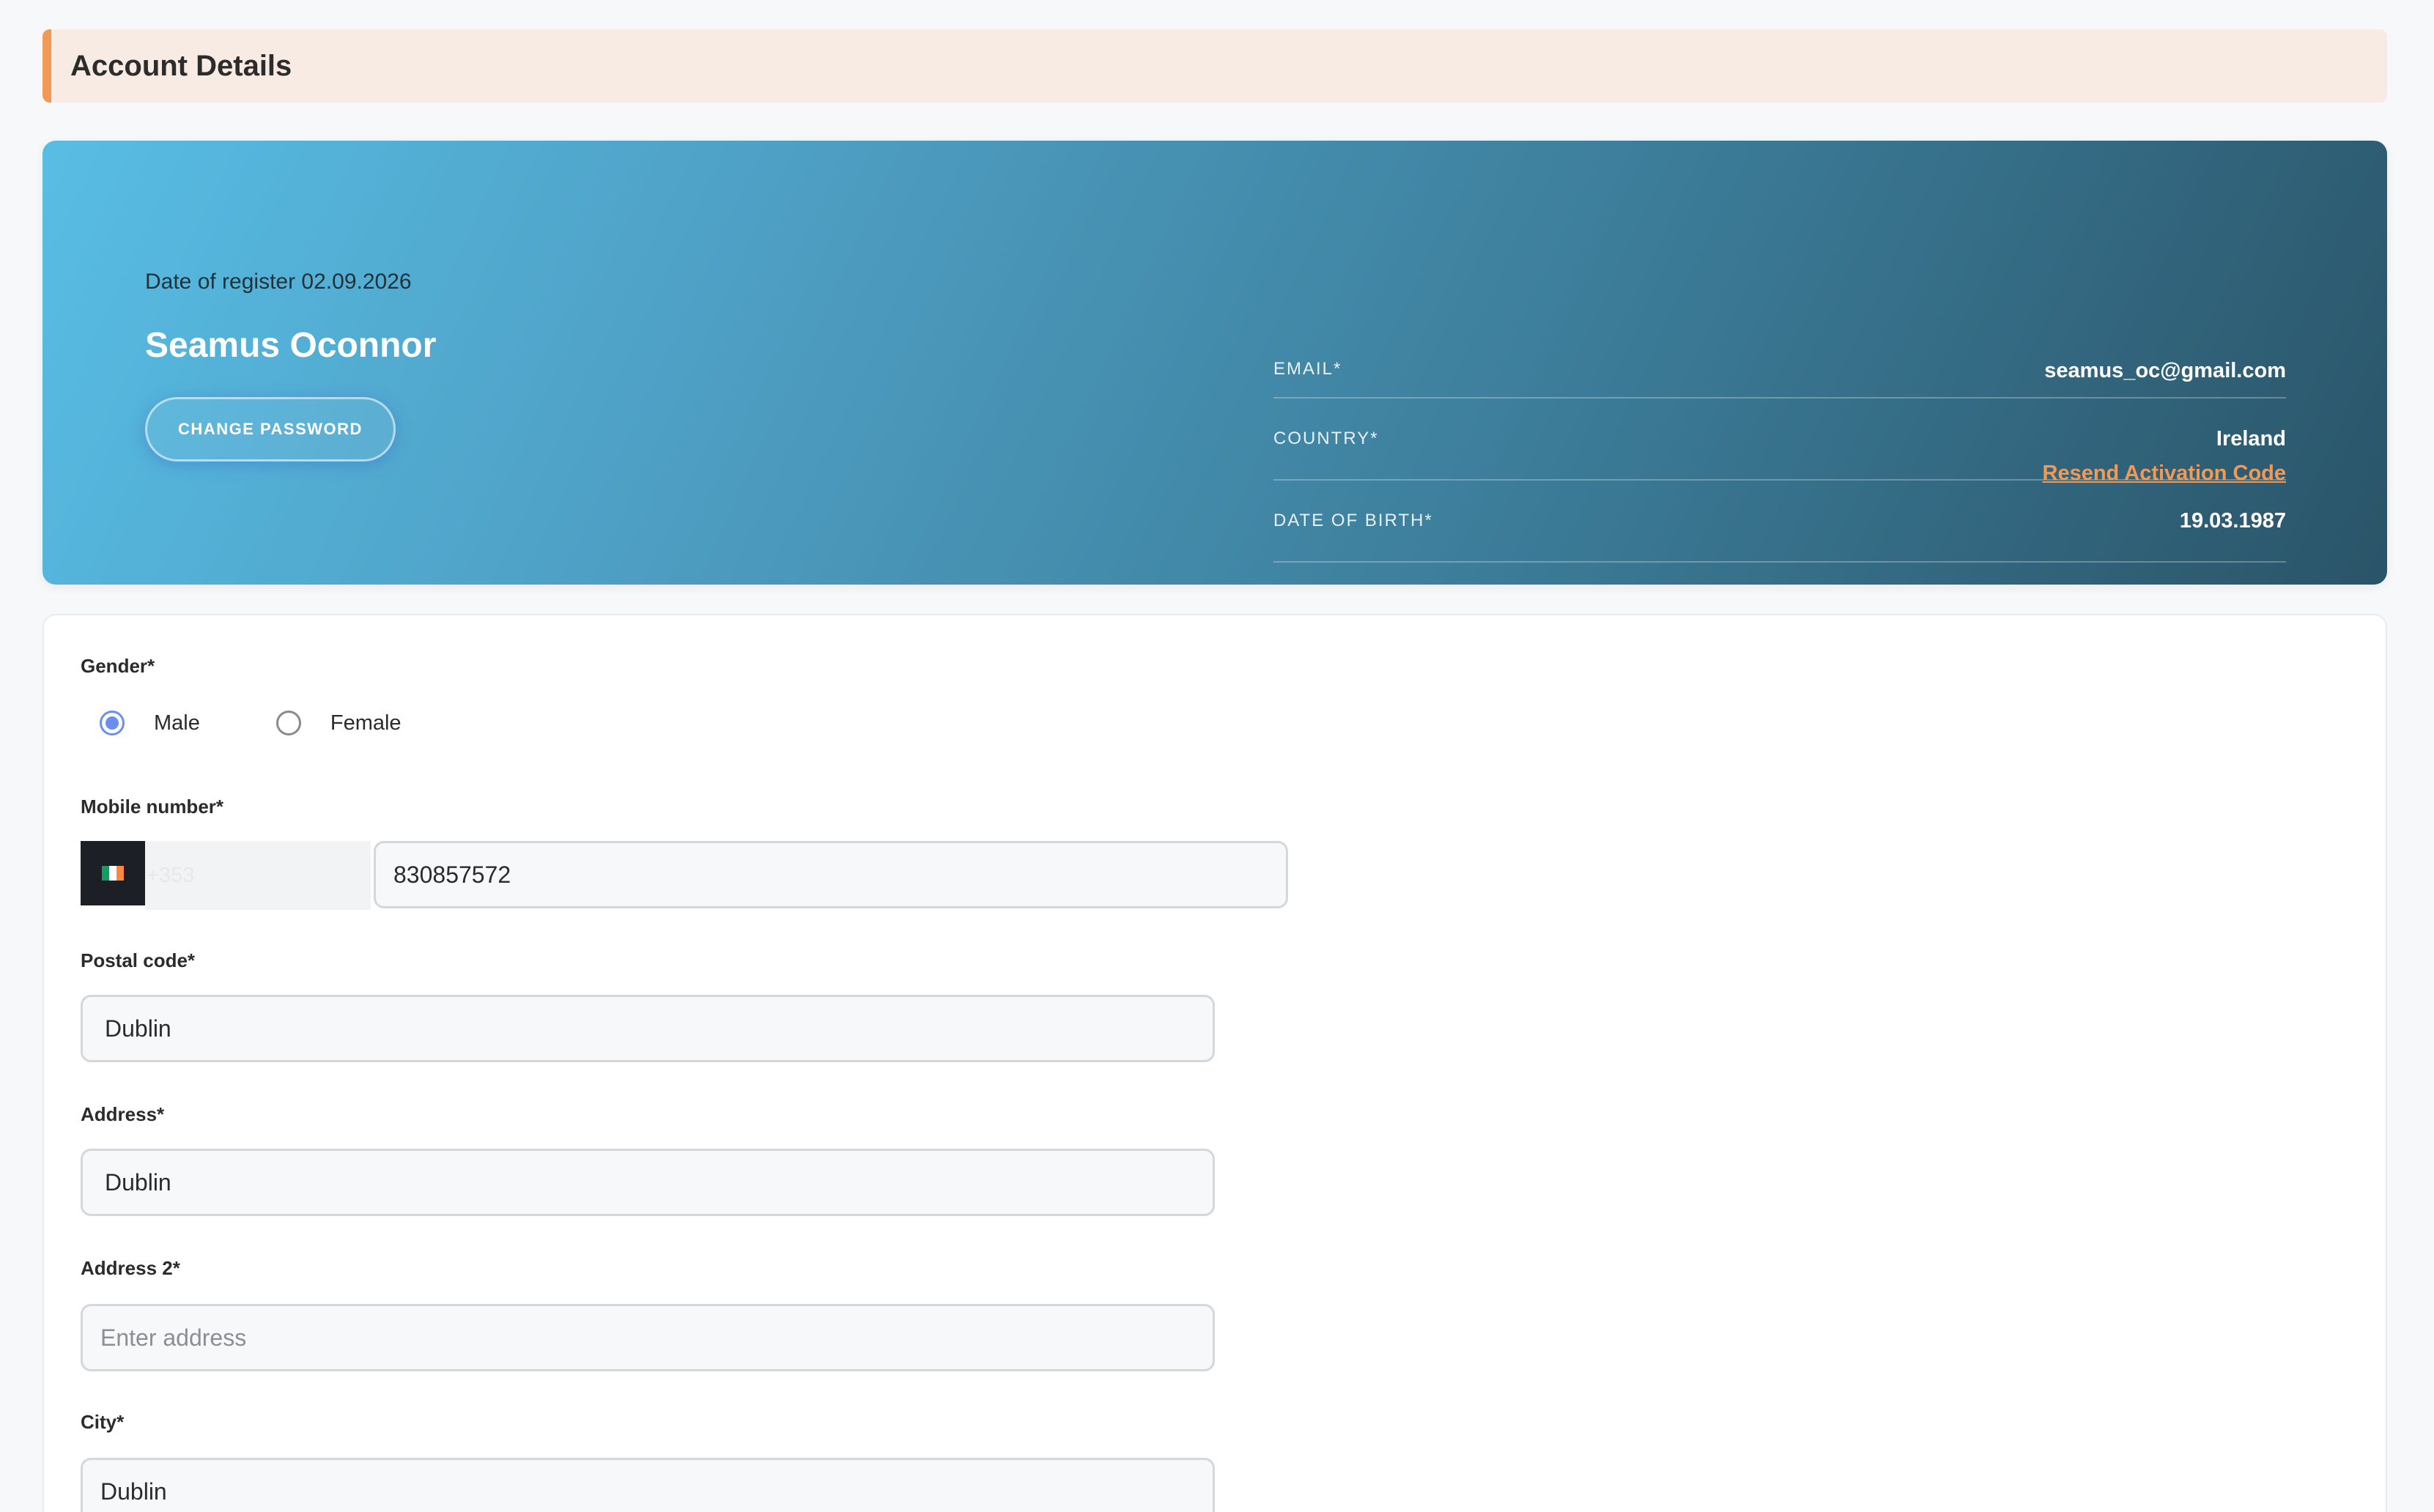 The image size is (2434, 1512). Describe the element at coordinates (2165, 370) in the screenshot. I see `email-value: seamus_oc@gmail.com` at that location.